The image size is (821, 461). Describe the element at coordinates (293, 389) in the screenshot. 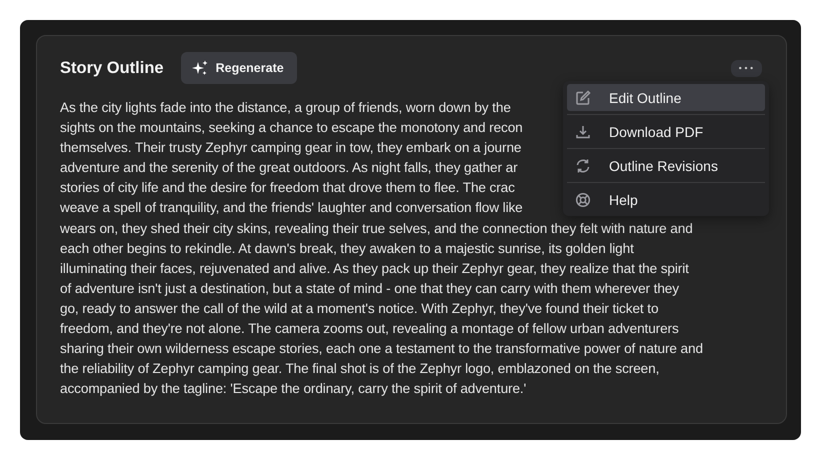

I see `paragraph-line: accompanied by the tagline: 'Escape the ordinary, carry the spirit of adventure.'` at that location.